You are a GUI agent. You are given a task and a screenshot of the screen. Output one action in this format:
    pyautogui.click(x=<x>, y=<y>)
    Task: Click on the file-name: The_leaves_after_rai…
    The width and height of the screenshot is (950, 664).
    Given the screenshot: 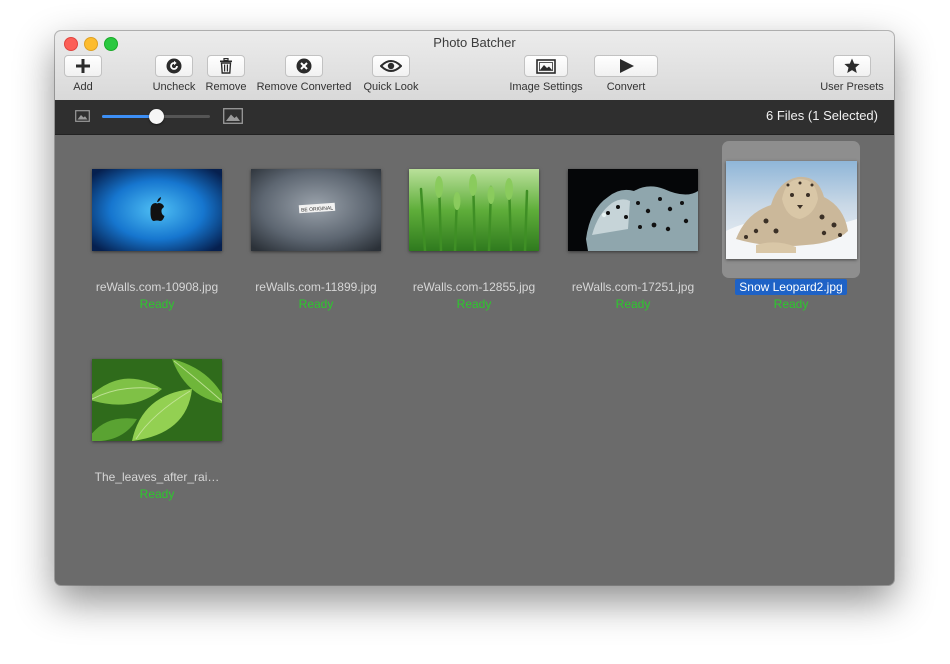 What is the action you would take?
    pyautogui.click(x=157, y=477)
    